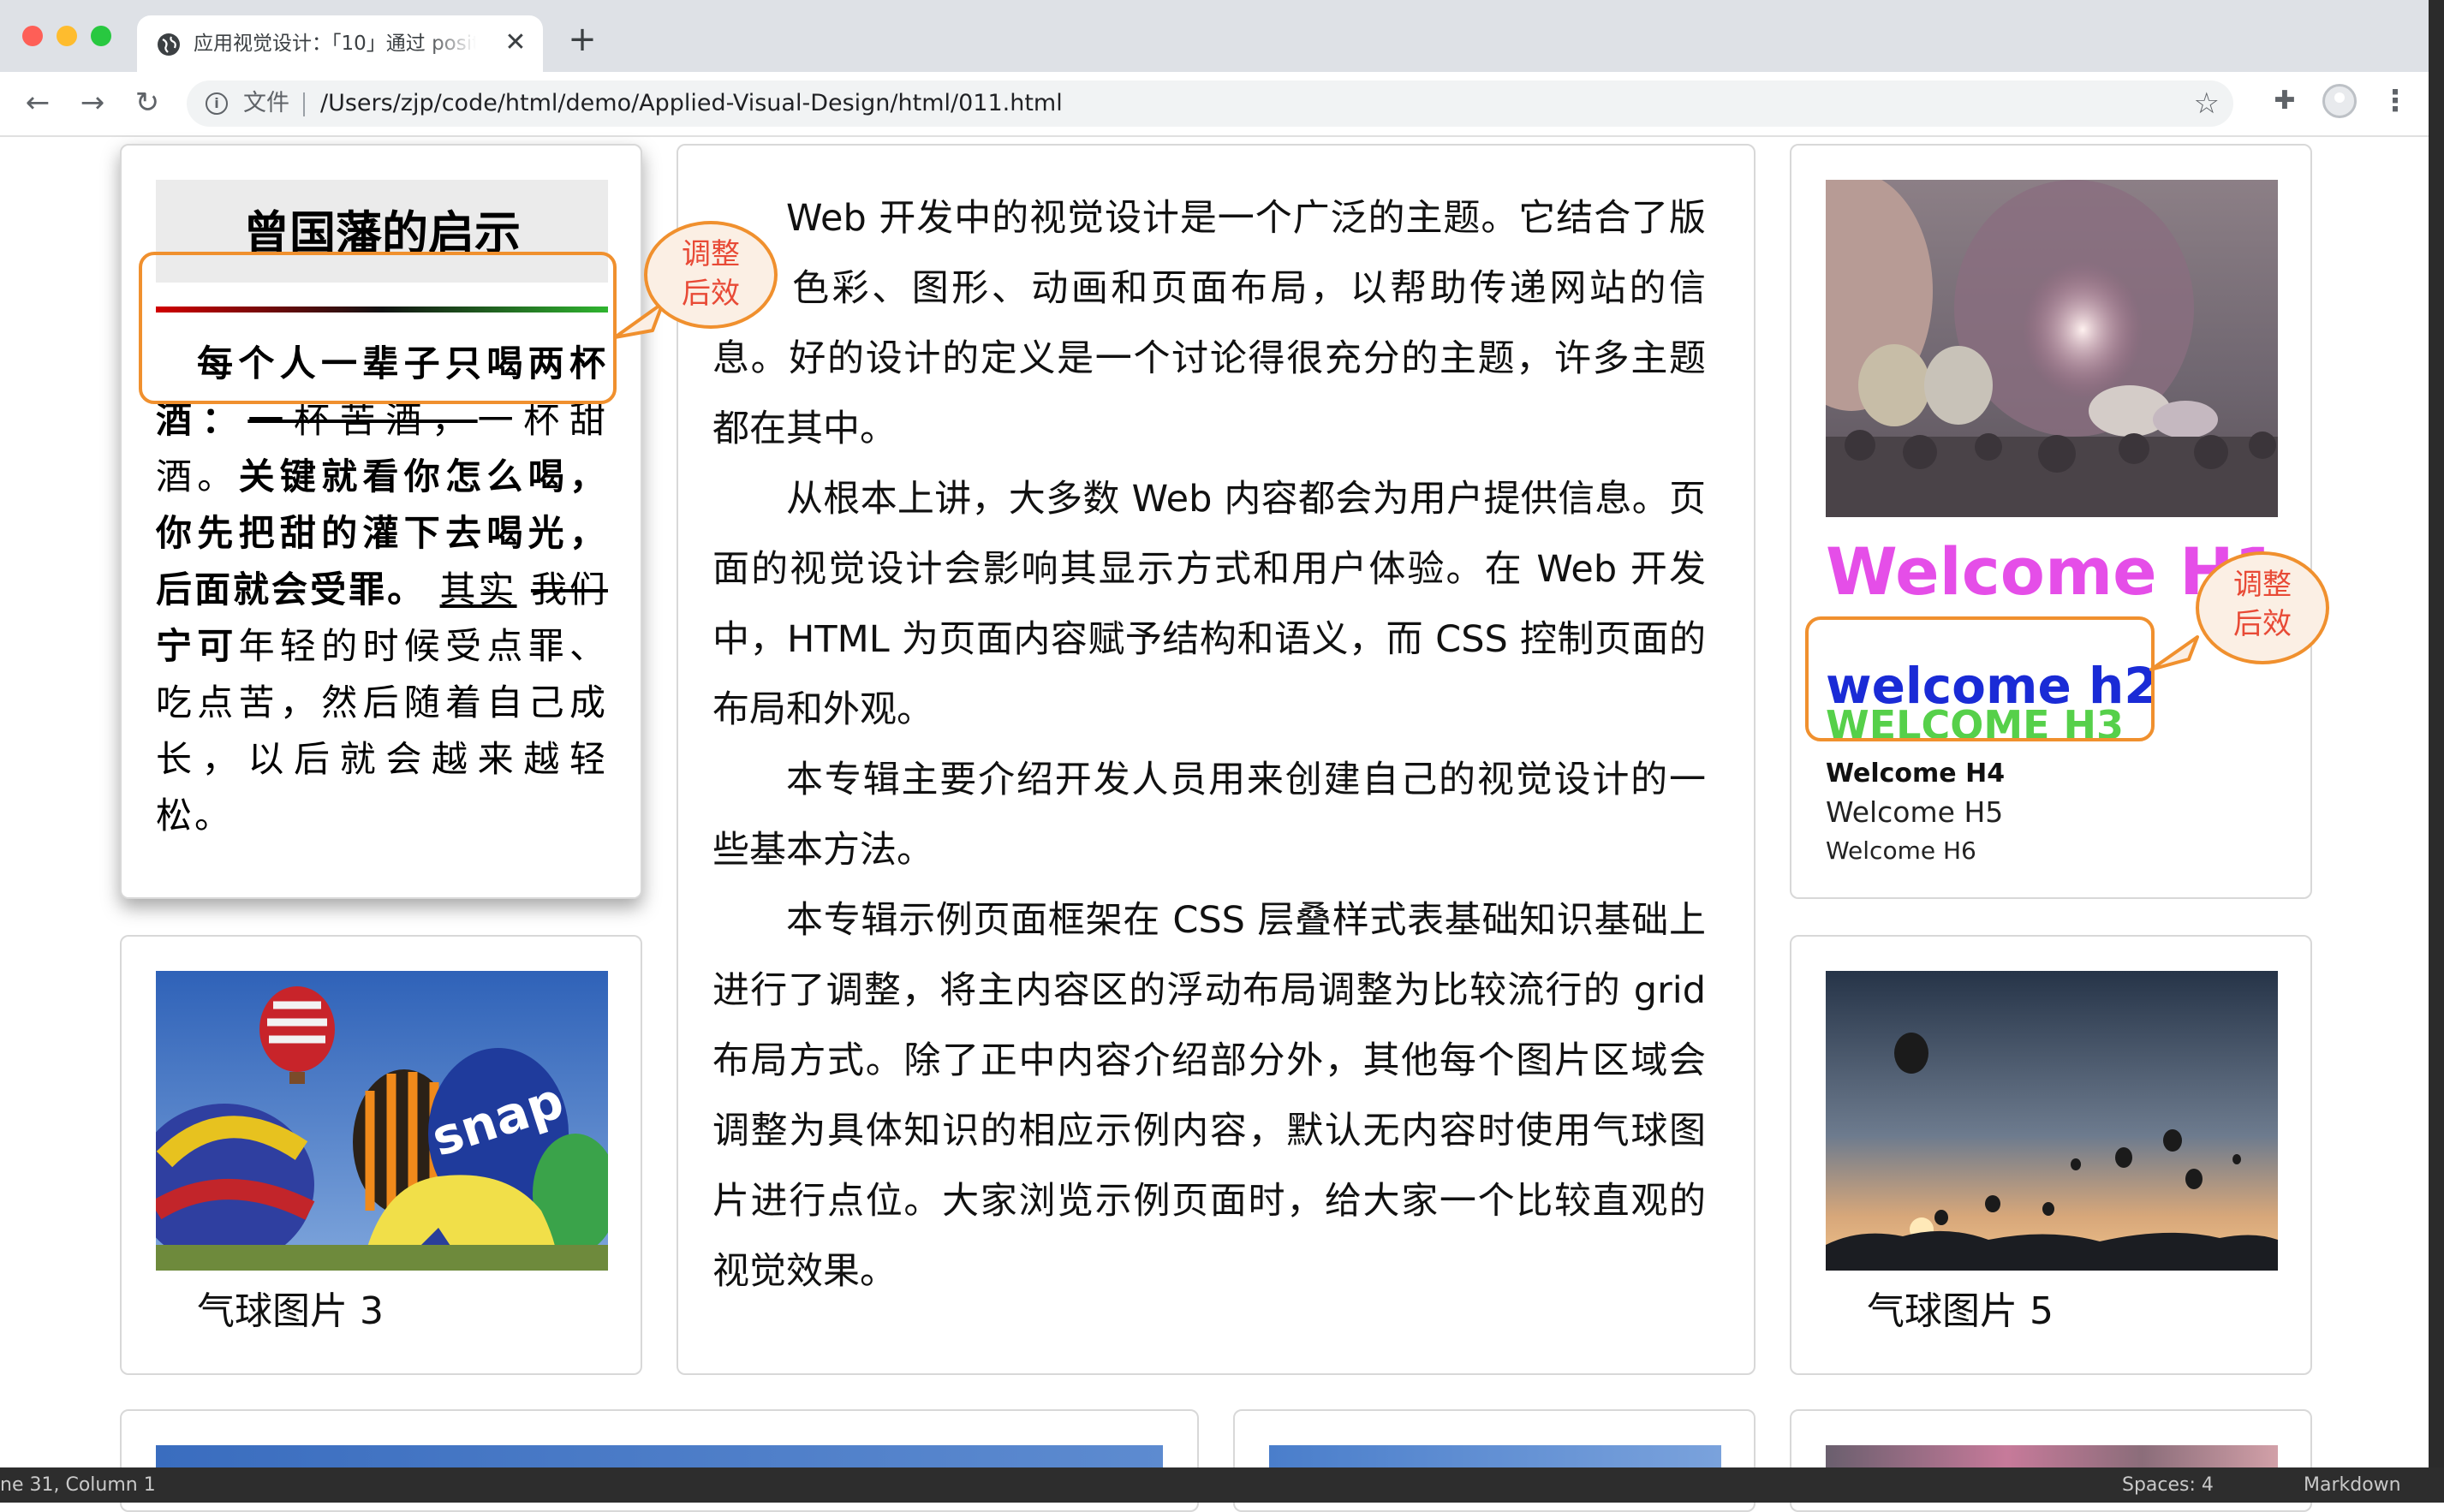 The width and height of the screenshot is (2444, 1512). Describe the element at coordinates (2207, 103) in the screenshot. I see `bookmark-star-icon: ☆` at that location.